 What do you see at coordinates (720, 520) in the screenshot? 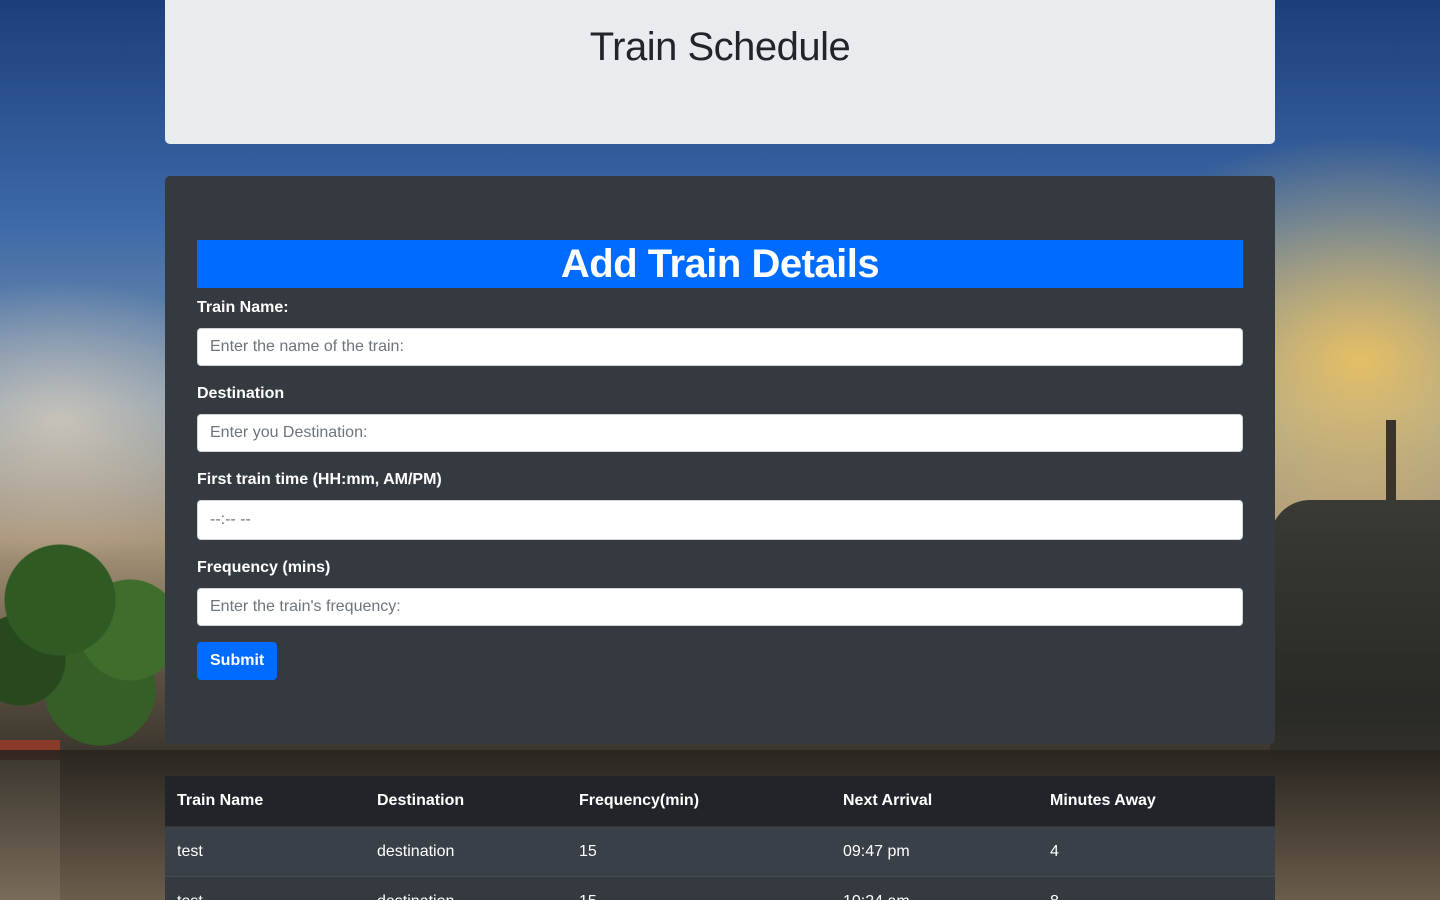
I see `first-train-time-input: --:-- --` at bounding box center [720, 520].